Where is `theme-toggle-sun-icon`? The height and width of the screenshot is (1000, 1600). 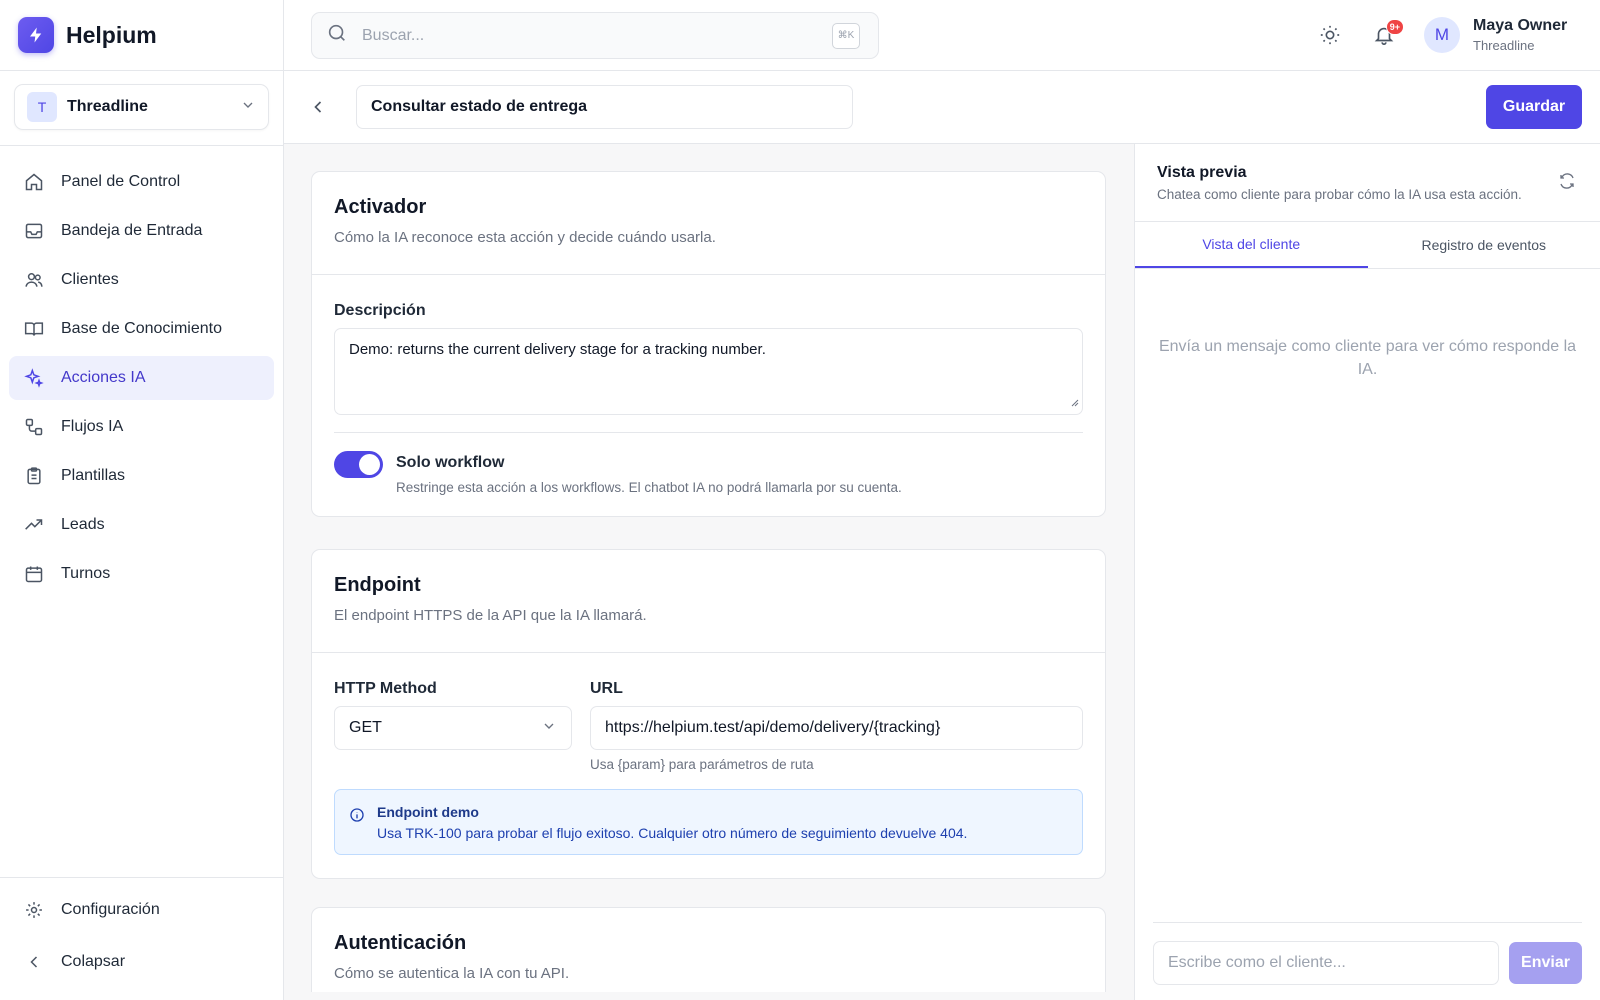 theme-toggle-sun-icon is located at coordinates (1330, 35).